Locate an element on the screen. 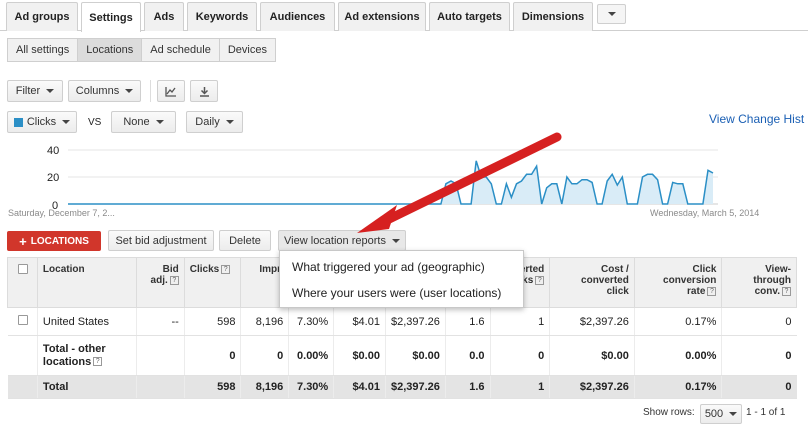 This screenshot has width=808, height=436. download-button is located at coordinates (204, 91).